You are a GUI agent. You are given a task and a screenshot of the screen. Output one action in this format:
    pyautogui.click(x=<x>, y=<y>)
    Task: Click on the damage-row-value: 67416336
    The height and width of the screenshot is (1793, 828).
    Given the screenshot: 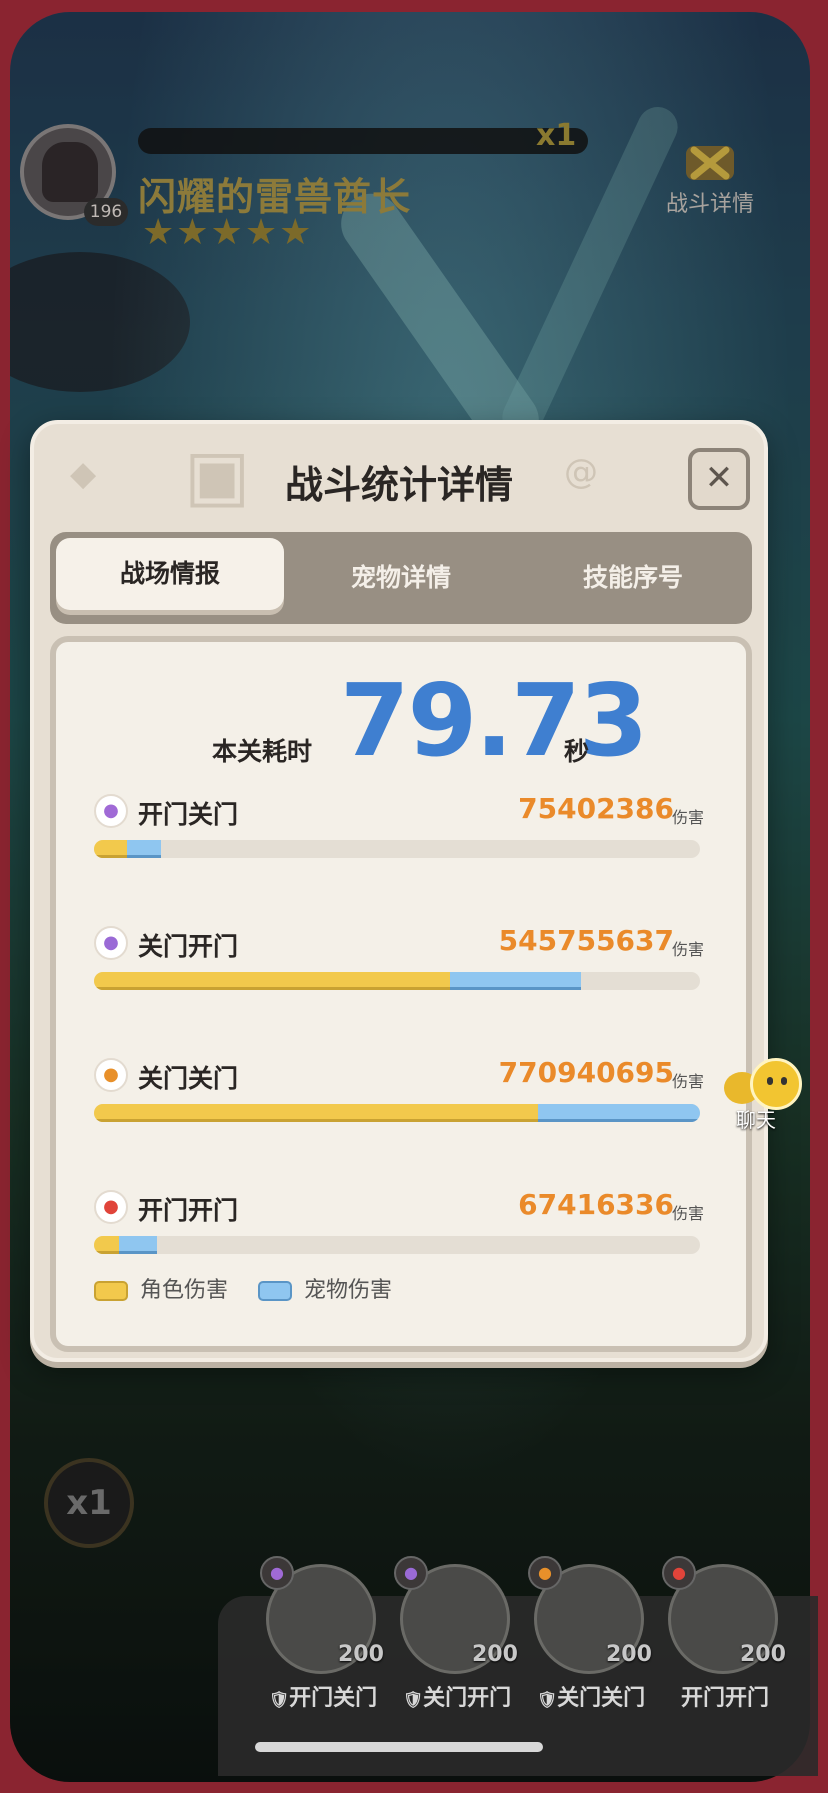 What is the action you would take?
    pyautogui.click(x=596, y=1204)
    